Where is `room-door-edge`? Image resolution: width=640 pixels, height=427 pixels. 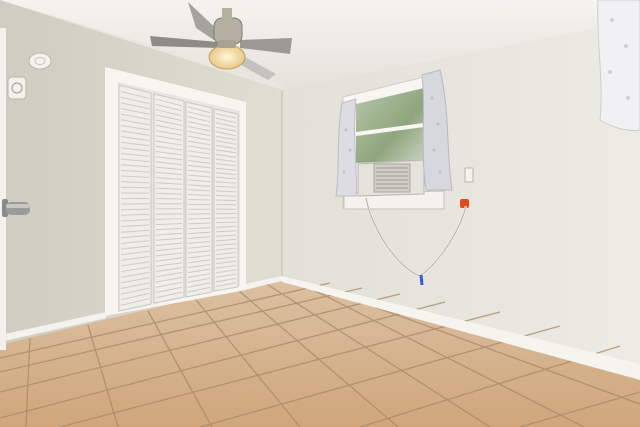 room-door-edge is located at coordinates (3, 189).